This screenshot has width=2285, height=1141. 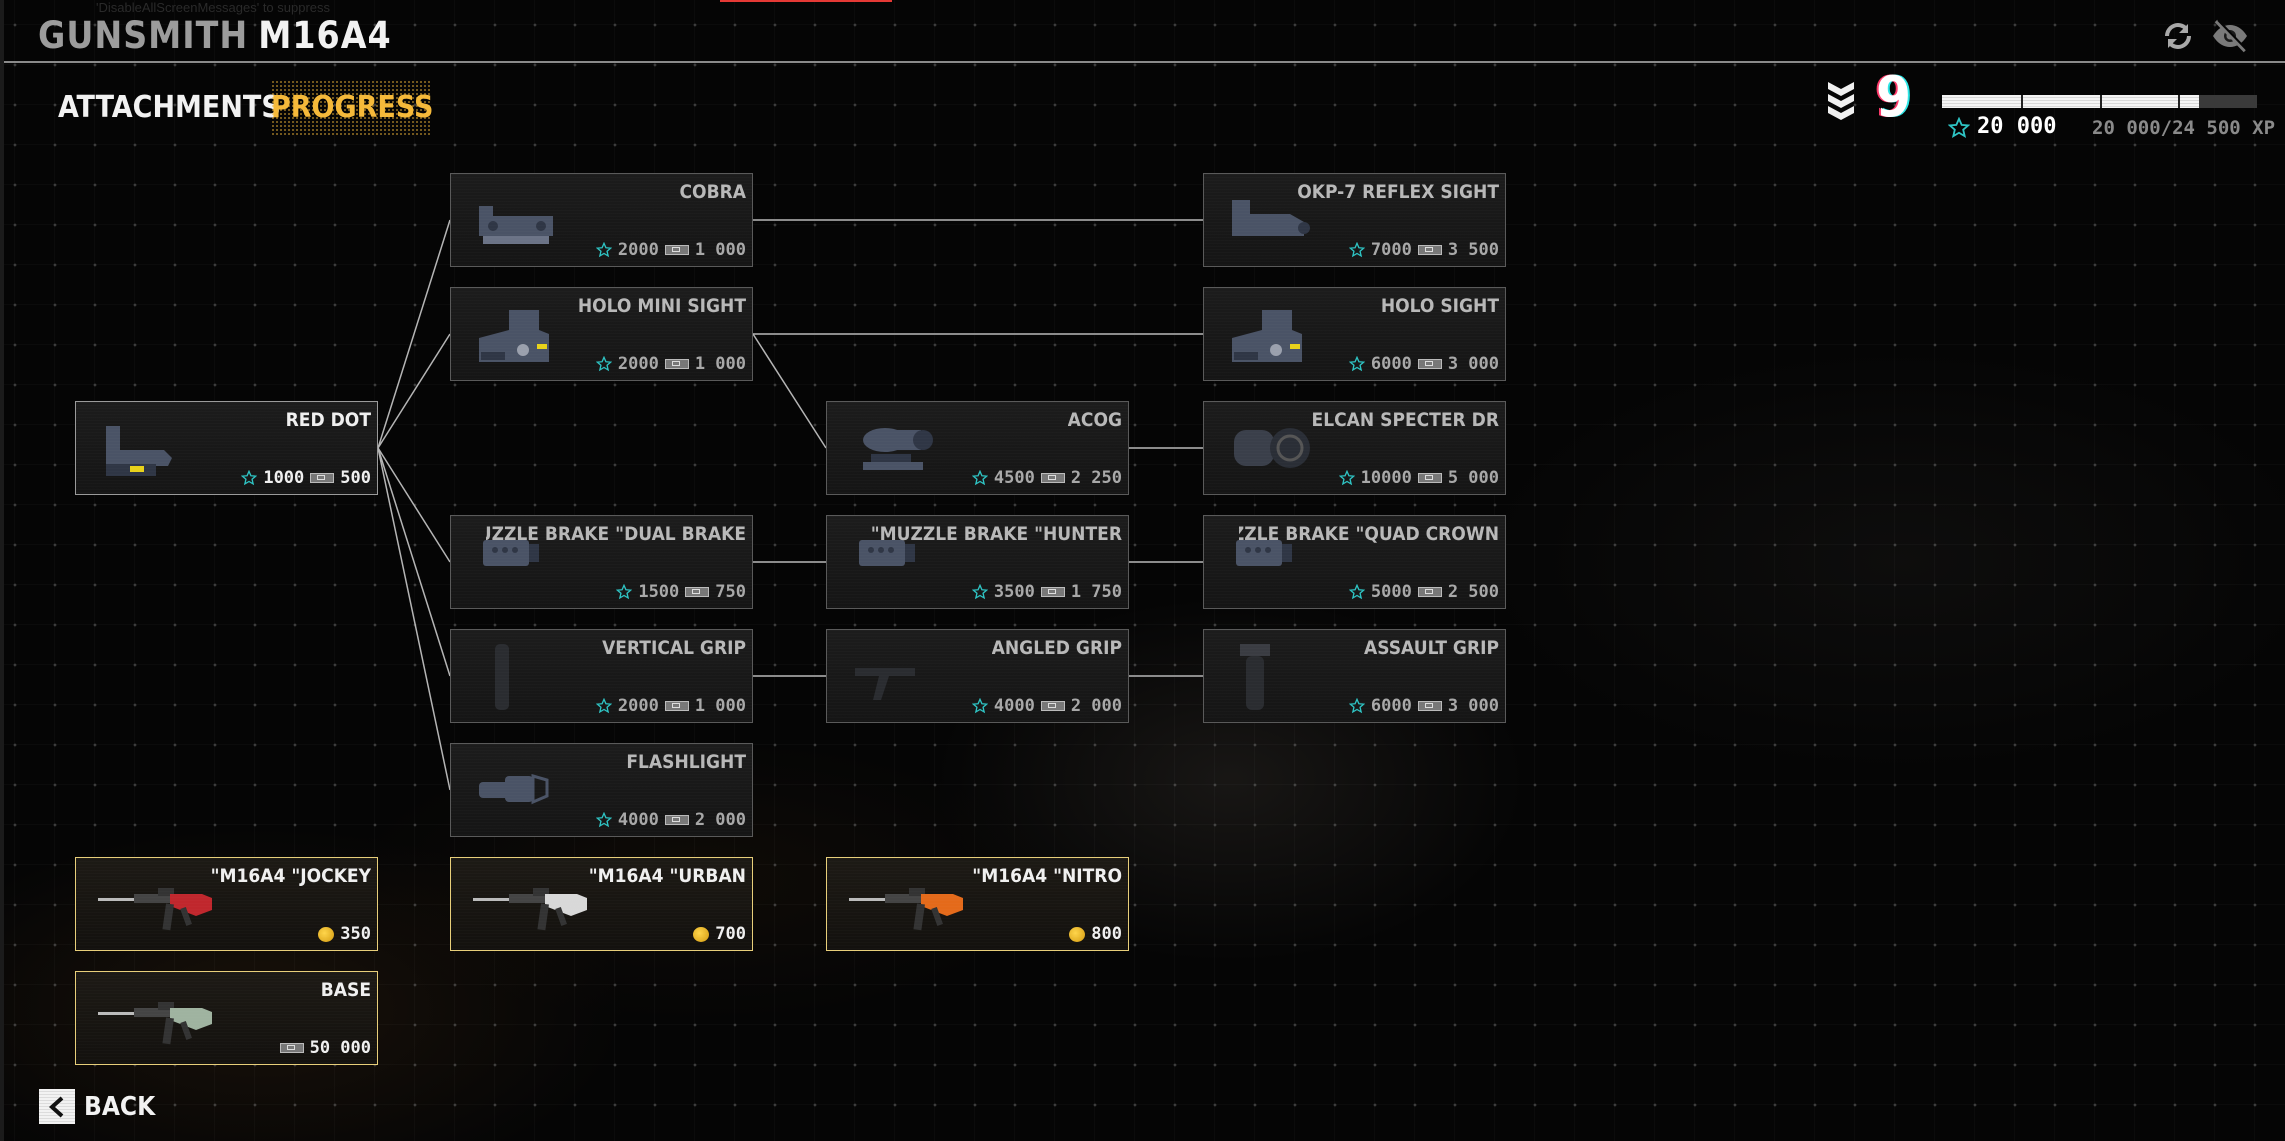 I want to click on attachment-card-quad-crown: MUZZLE BRAKE "QUAD CROWN" 5000 2 500, so click(x=1354, y=562).